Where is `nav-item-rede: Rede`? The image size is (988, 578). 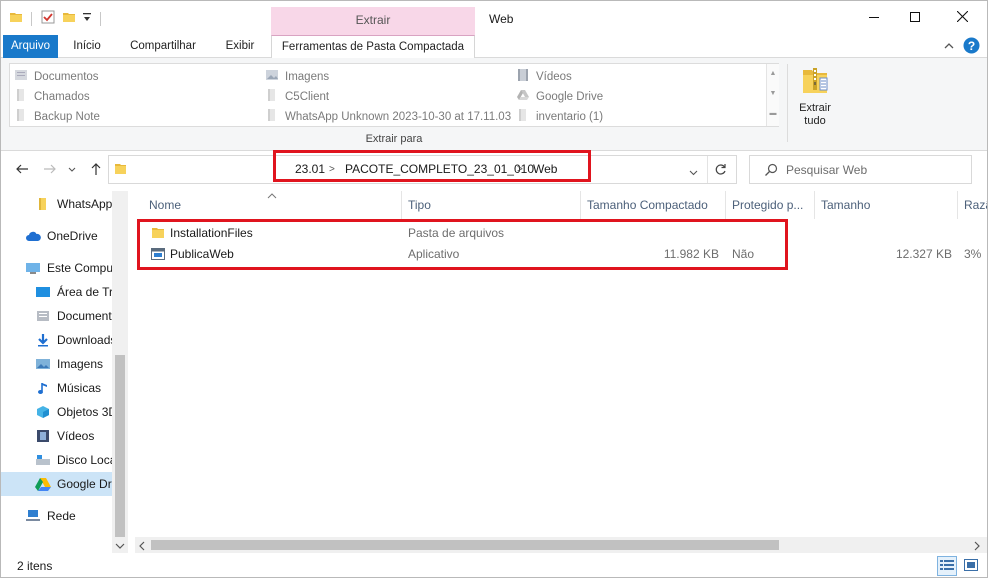
nav-item-rede: Rede is located at coordinates (57, 516).